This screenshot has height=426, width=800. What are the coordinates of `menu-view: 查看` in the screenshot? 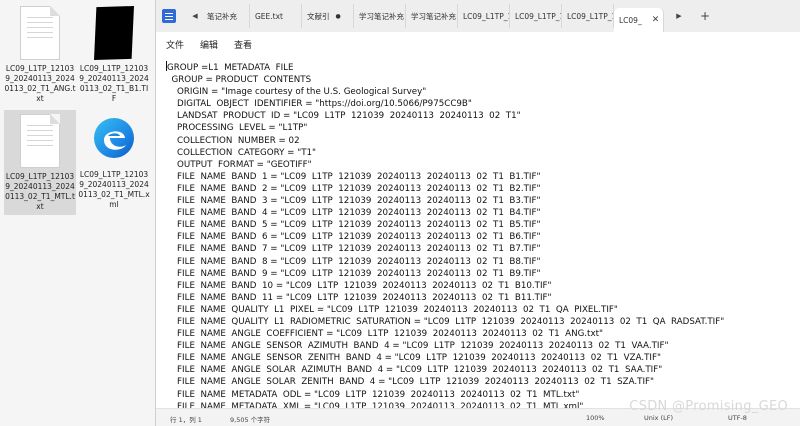 It's located at (243, 44).